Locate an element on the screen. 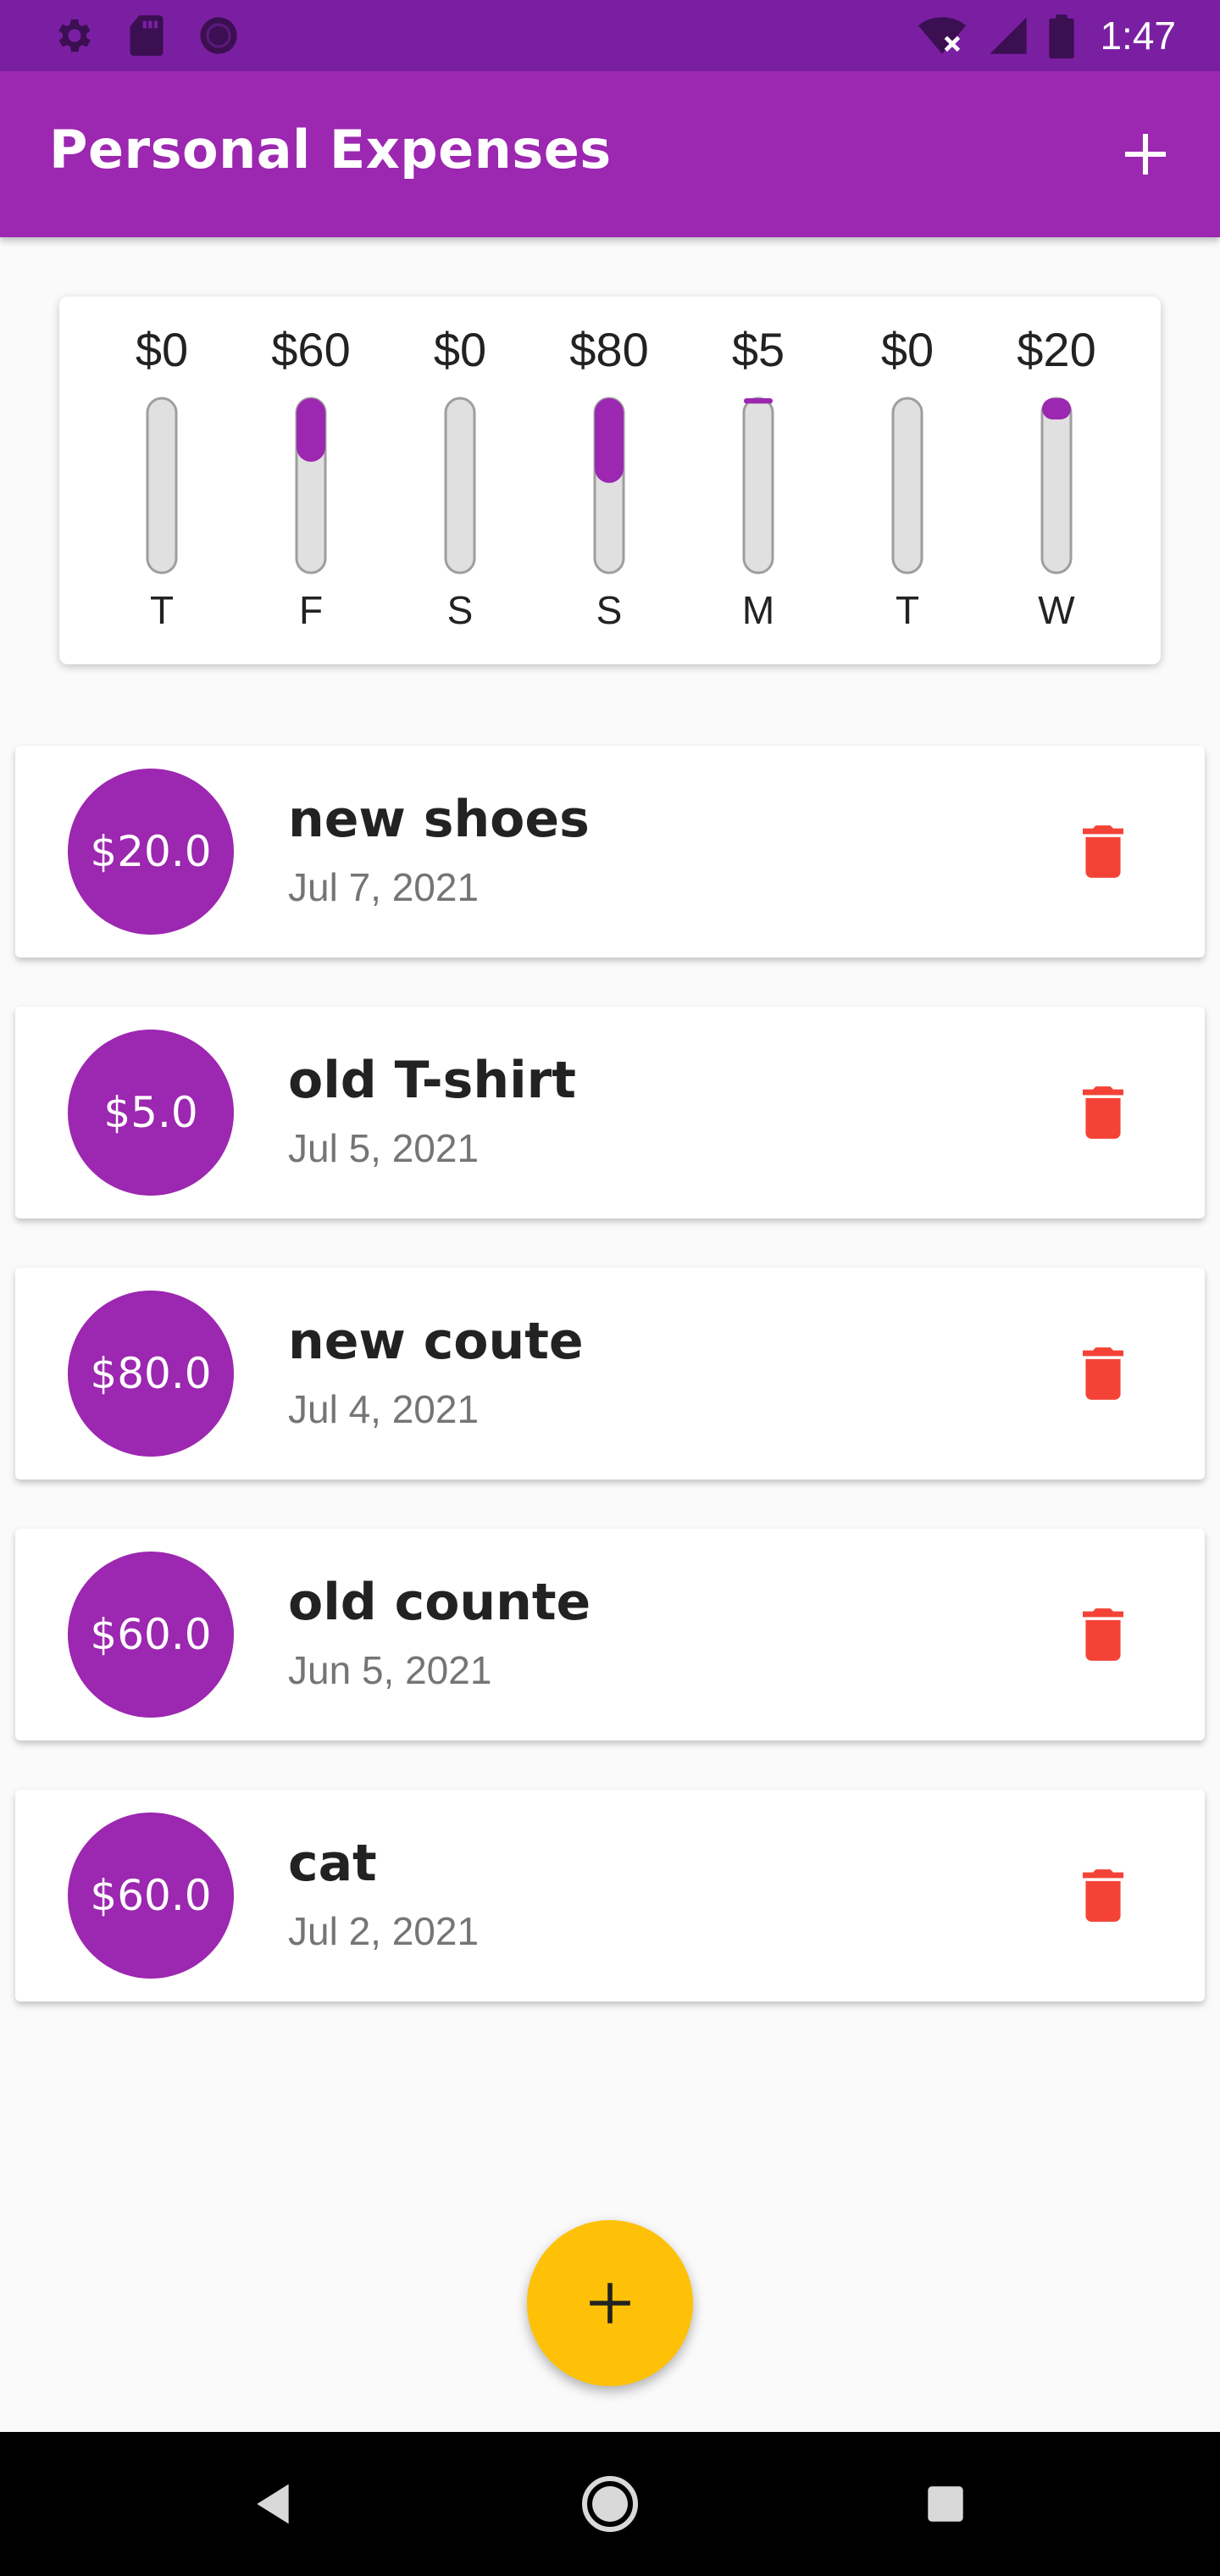 The image size is (1220, 2576). transaction-card: $20.0 new shoes Jul 7, 2021 is located at coordinates (610, 852).